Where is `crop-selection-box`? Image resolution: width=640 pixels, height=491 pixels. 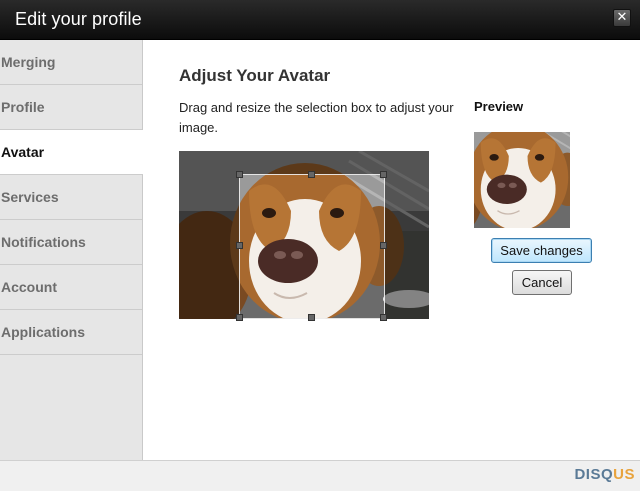
crop-selection-box is located at coordinates (311, 246).